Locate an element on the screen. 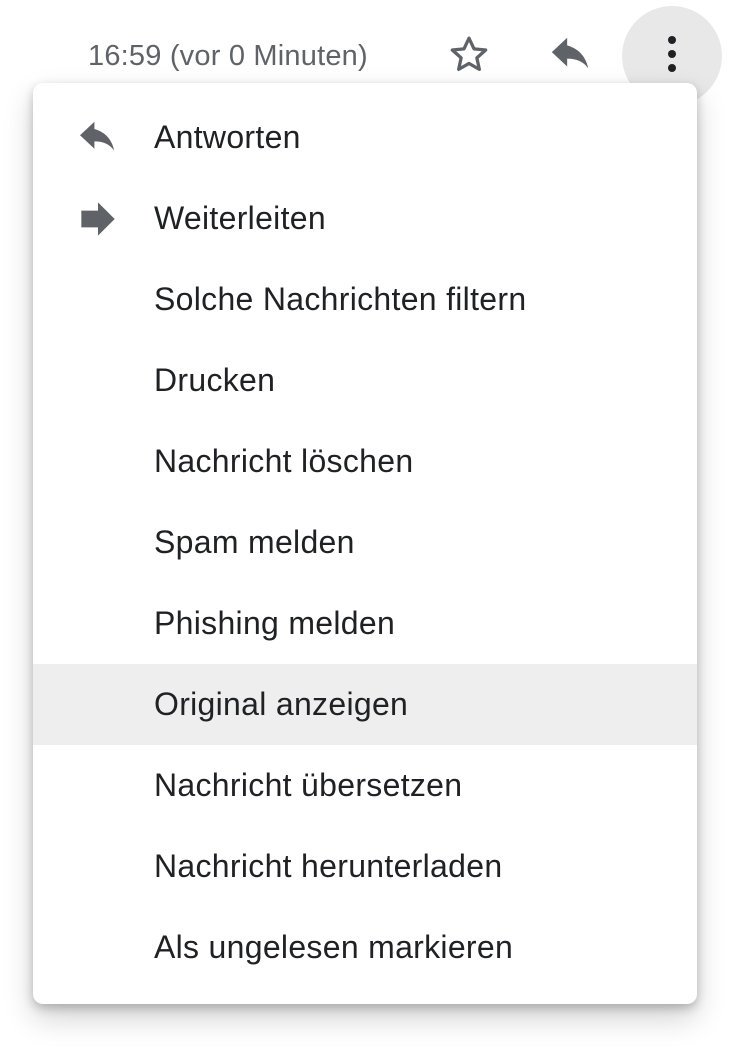 This screenshot has height=1058, width=736. menu-item-label: Phishing melden is located at coordinates (275, 623).